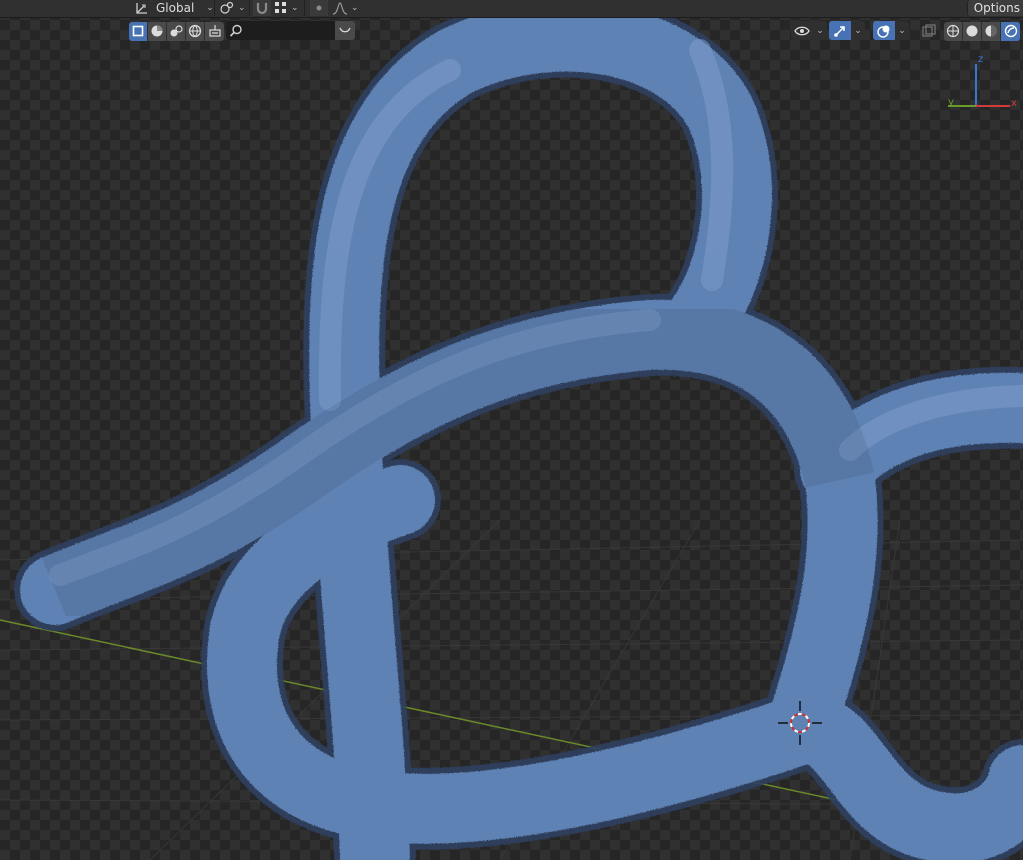 This screenshot has height=860, width=1023. I want to click on snap-target-dropdown: ⌄, so click(286, 8).